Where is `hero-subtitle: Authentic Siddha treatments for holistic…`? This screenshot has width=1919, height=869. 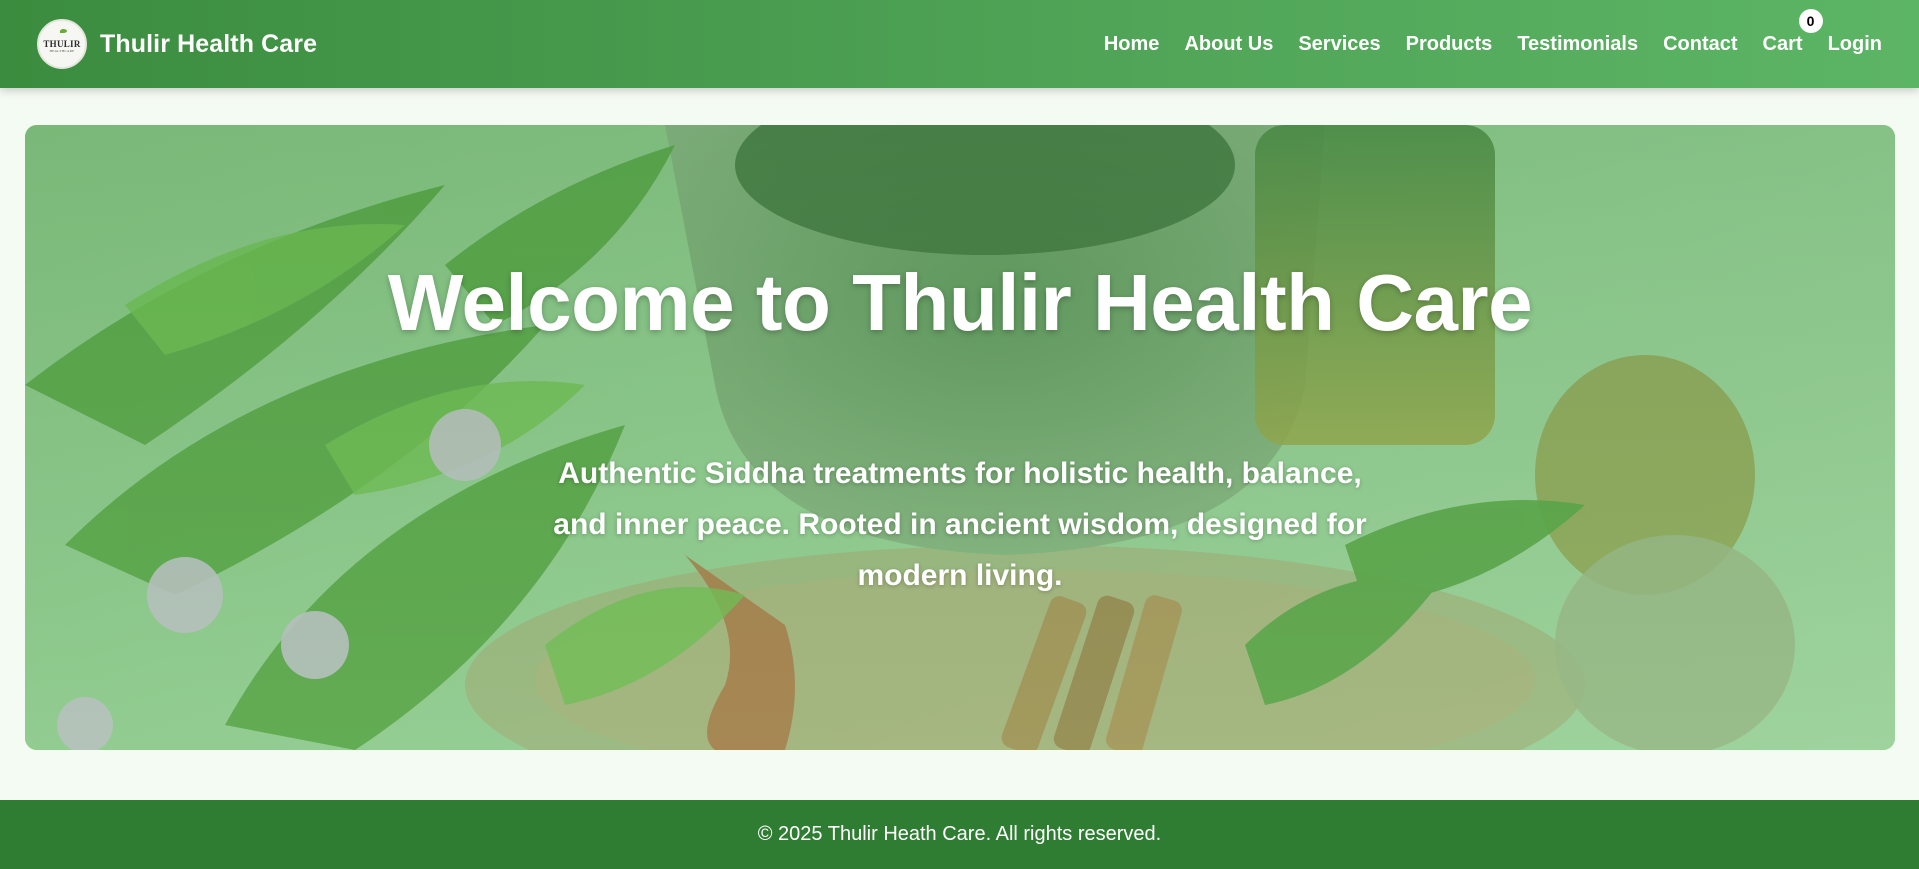
hero-subtitle: Authentic Siddha treatments for holistic… is located at coordinates (960, 524).